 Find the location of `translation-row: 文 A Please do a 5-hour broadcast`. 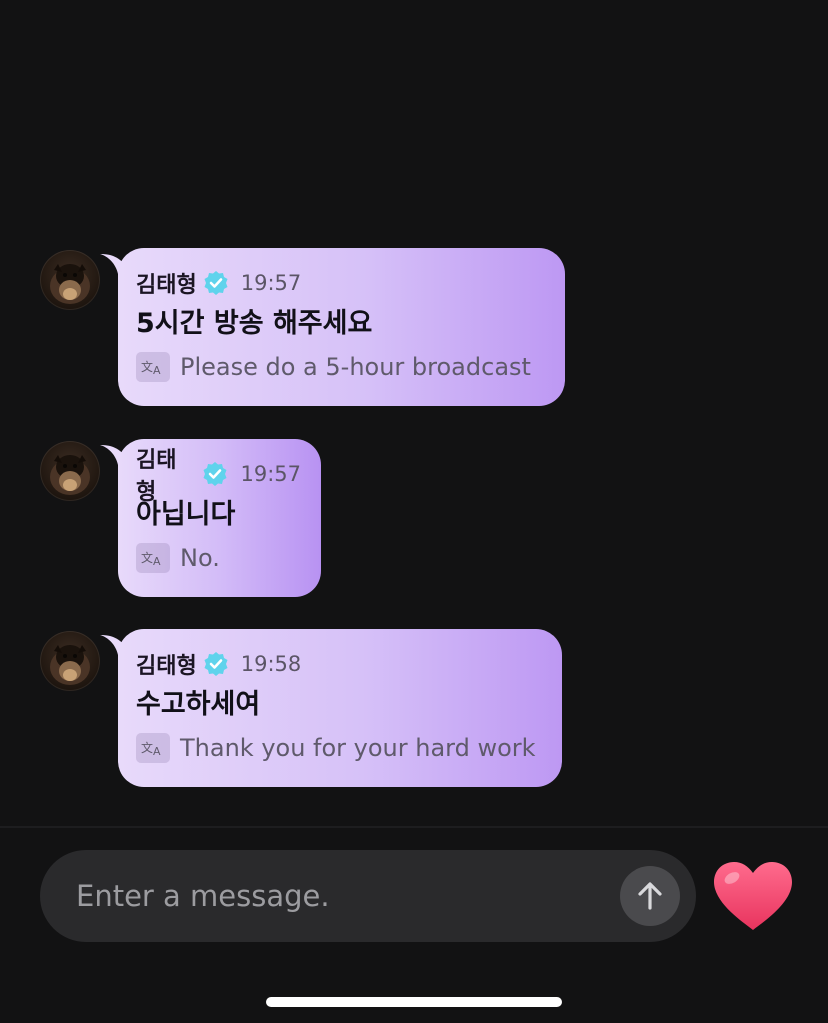

translation-row: 文 A Please do a 5-hour broadcast is located at coordinates (340, 367).